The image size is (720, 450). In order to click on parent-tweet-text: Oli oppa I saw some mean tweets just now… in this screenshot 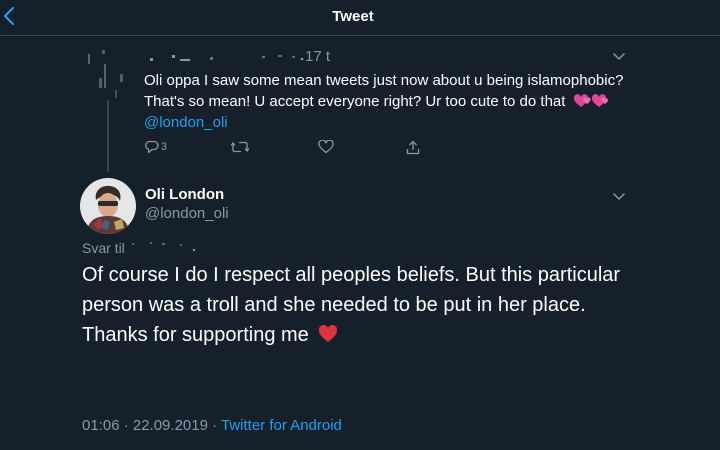, I will do `click(384, 101)`.